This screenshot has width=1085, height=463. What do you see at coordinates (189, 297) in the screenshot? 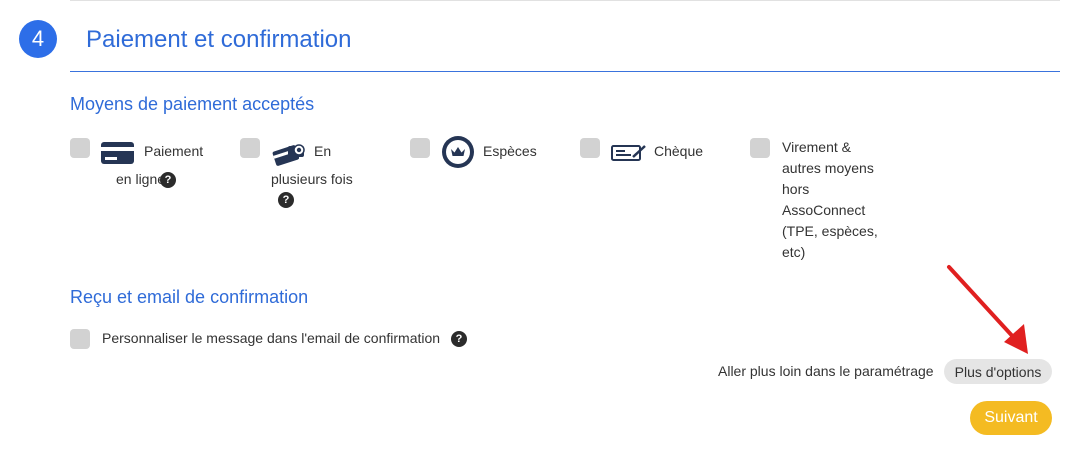
I see `confirmation-heading: Reçu et email de confirmation` at bounding box center [189, 297].